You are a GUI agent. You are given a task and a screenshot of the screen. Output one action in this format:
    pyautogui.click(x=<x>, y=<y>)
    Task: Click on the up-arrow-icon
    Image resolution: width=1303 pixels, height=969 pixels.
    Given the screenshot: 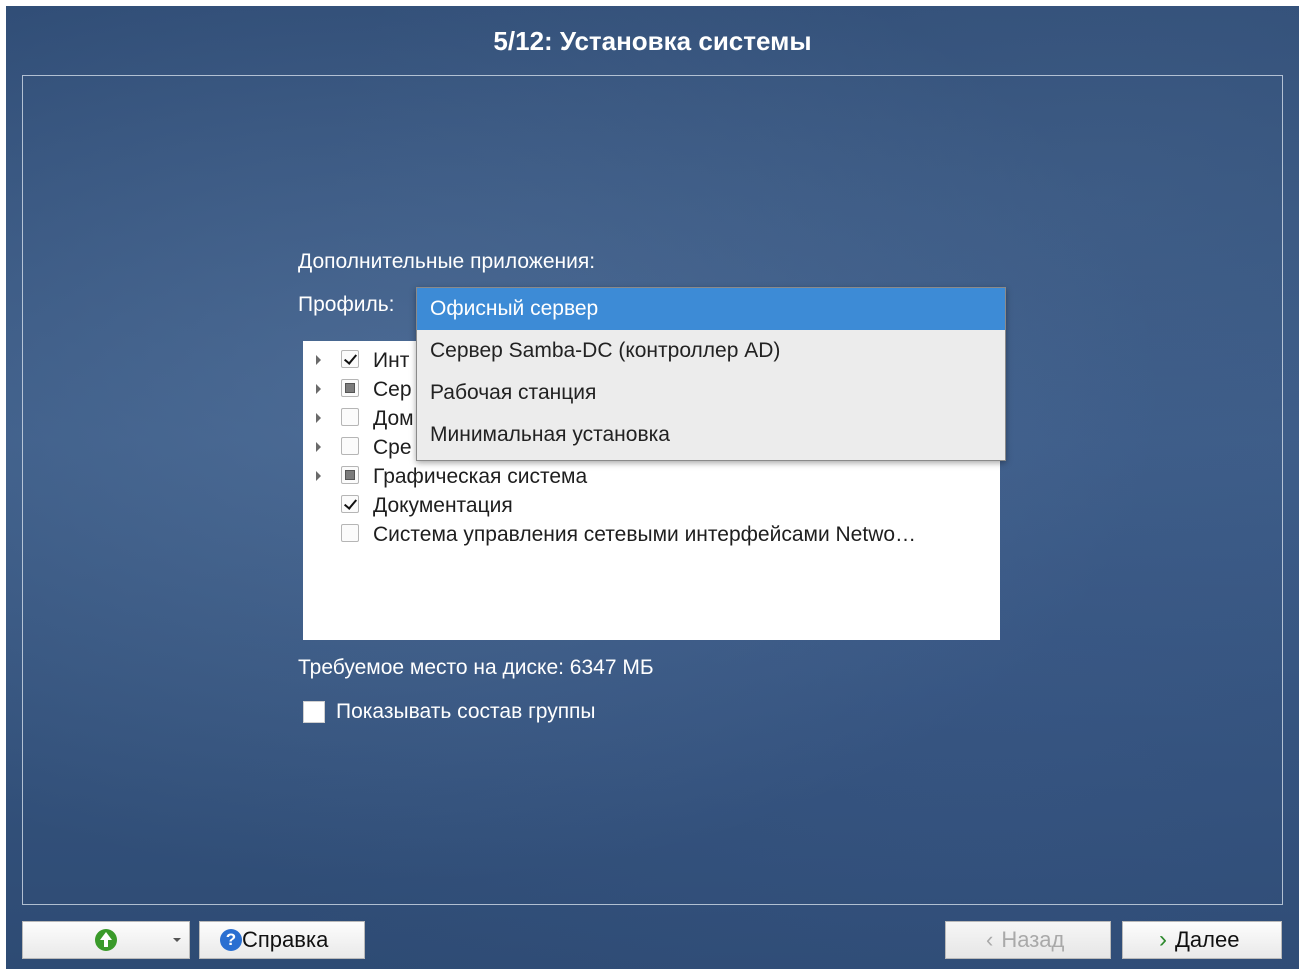 What is the action you would take?
    pyautogui.click(x=106, y=940)
    